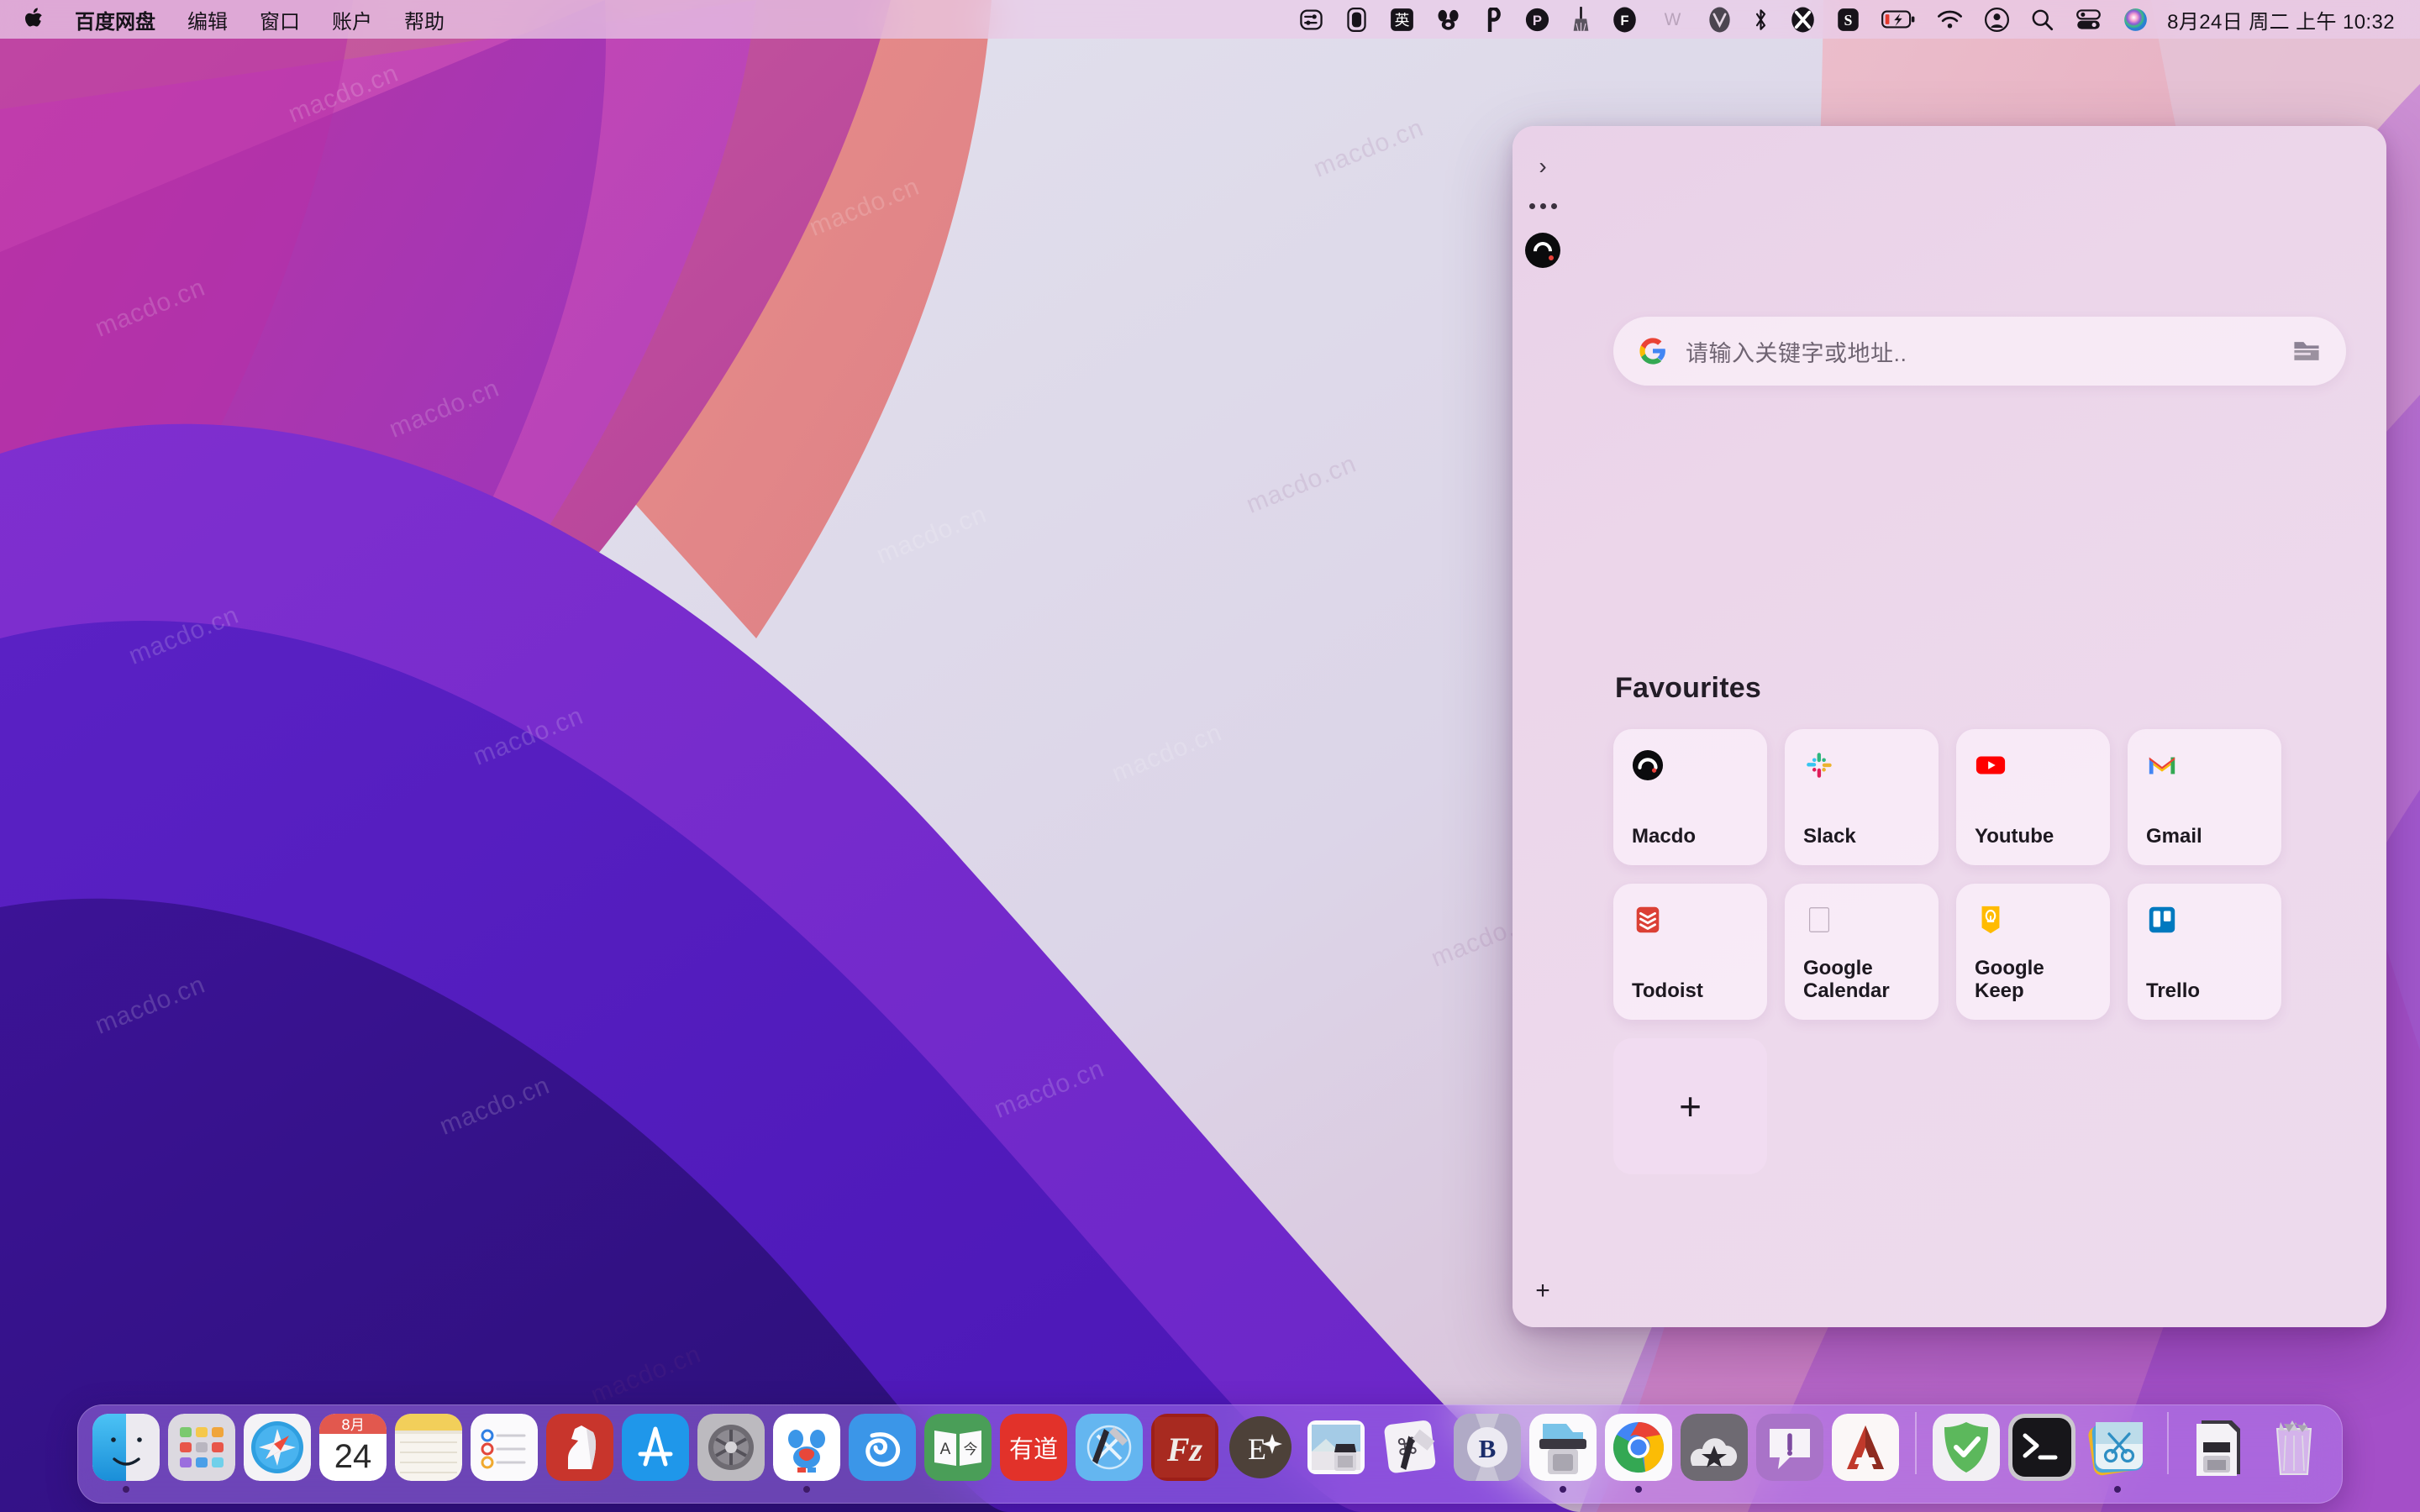  What do you see at coordinates (2088, 19) in the screenshot?
I see `control-center-icon` at bounding box center [2088, 19].